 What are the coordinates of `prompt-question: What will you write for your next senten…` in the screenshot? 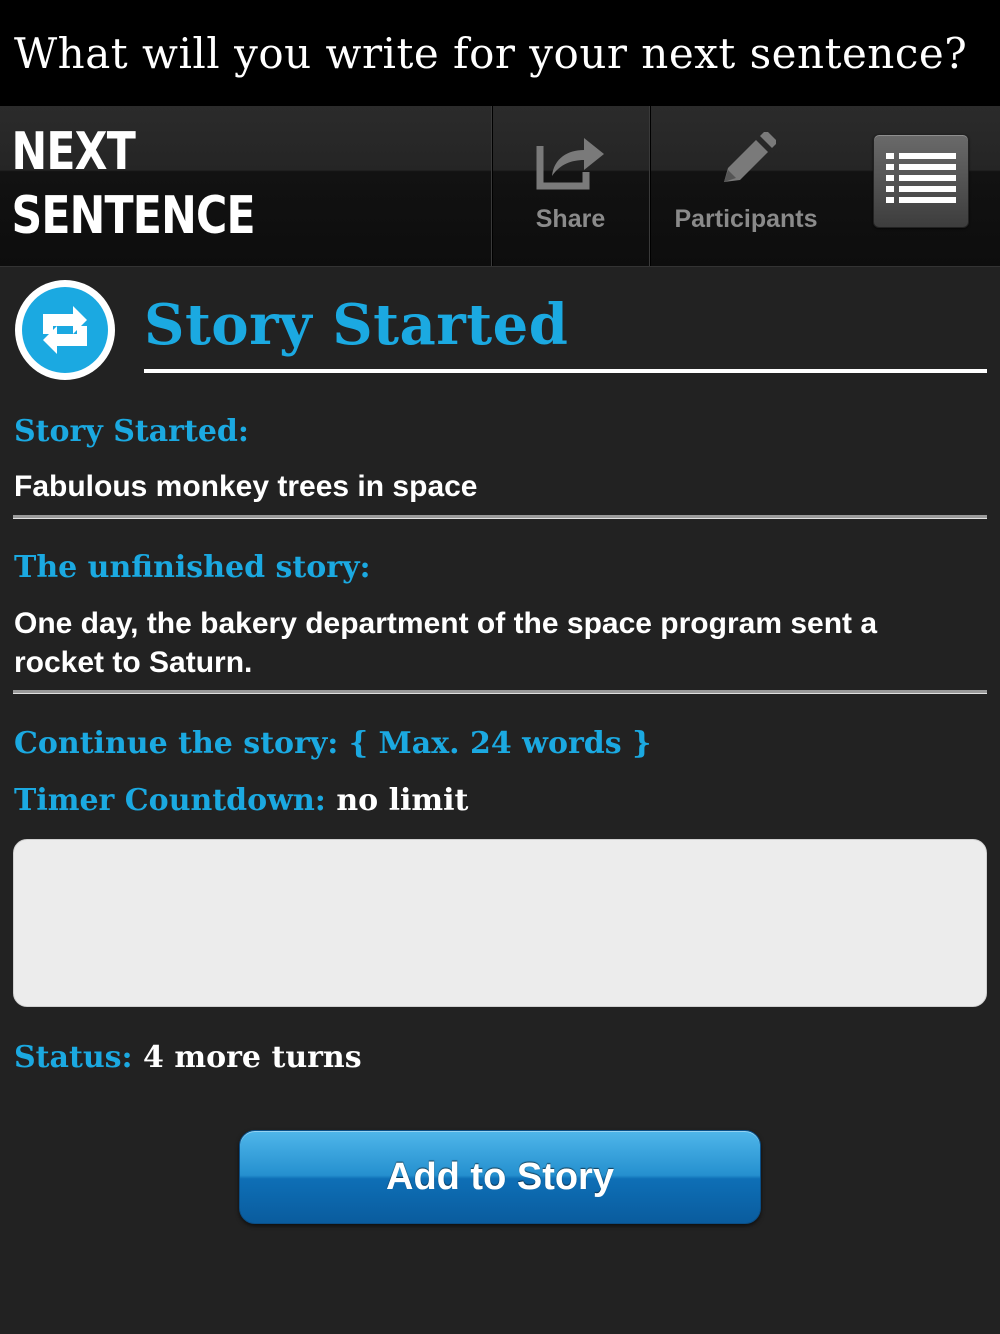 It's located at (491, 53).